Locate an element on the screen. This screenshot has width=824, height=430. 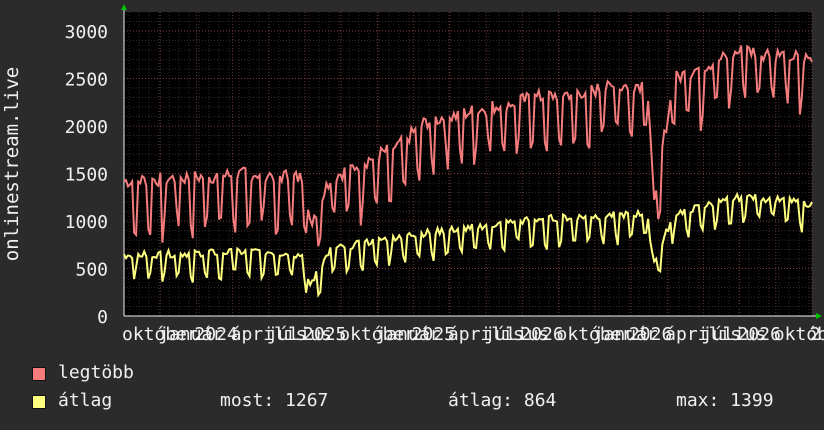
y-tick-label: 2500 is located at coordinates (86, 80).